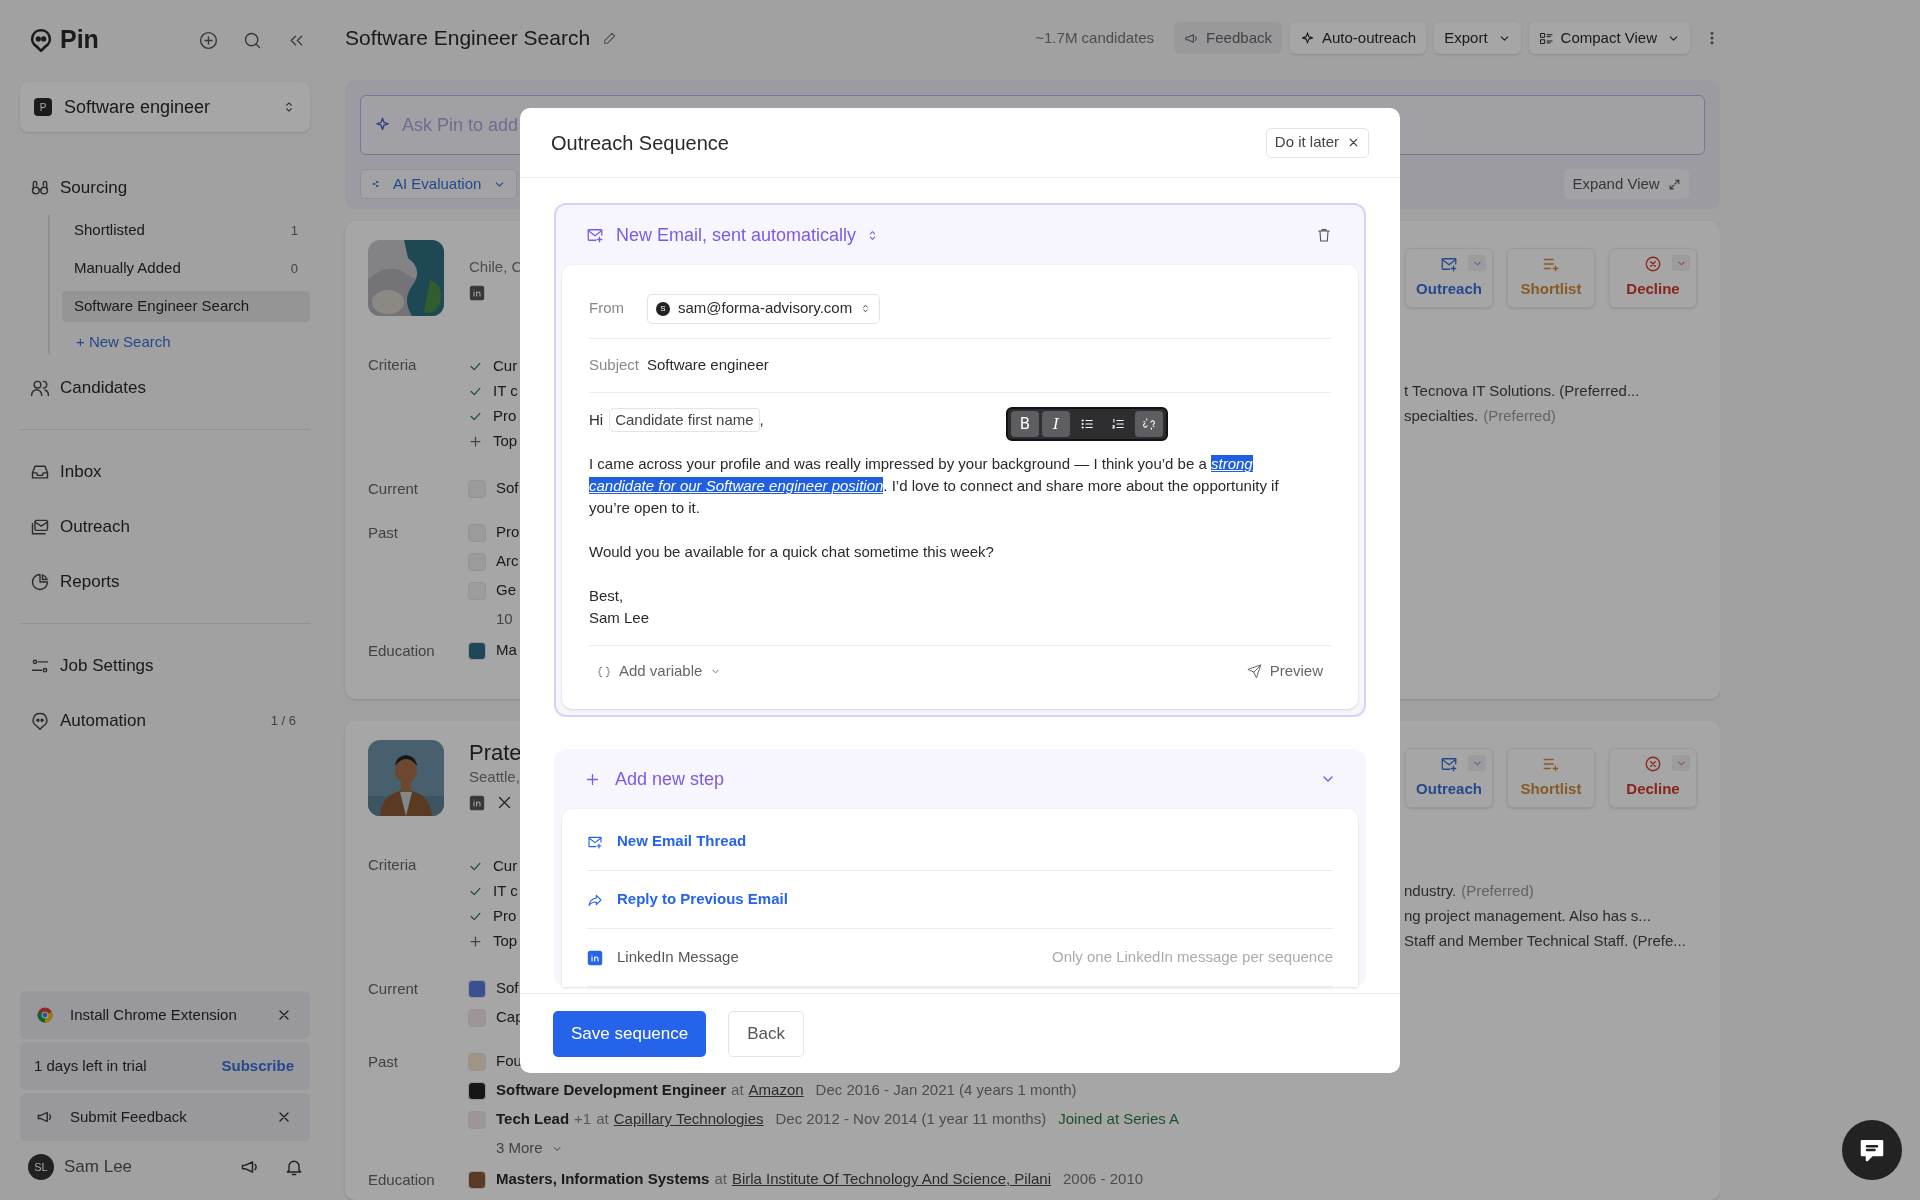 The width and height of the screenshot is (1920, 1200). Describe the element at coordinates (607, 308) in the screenshot. I see `field-label: From` at that location.